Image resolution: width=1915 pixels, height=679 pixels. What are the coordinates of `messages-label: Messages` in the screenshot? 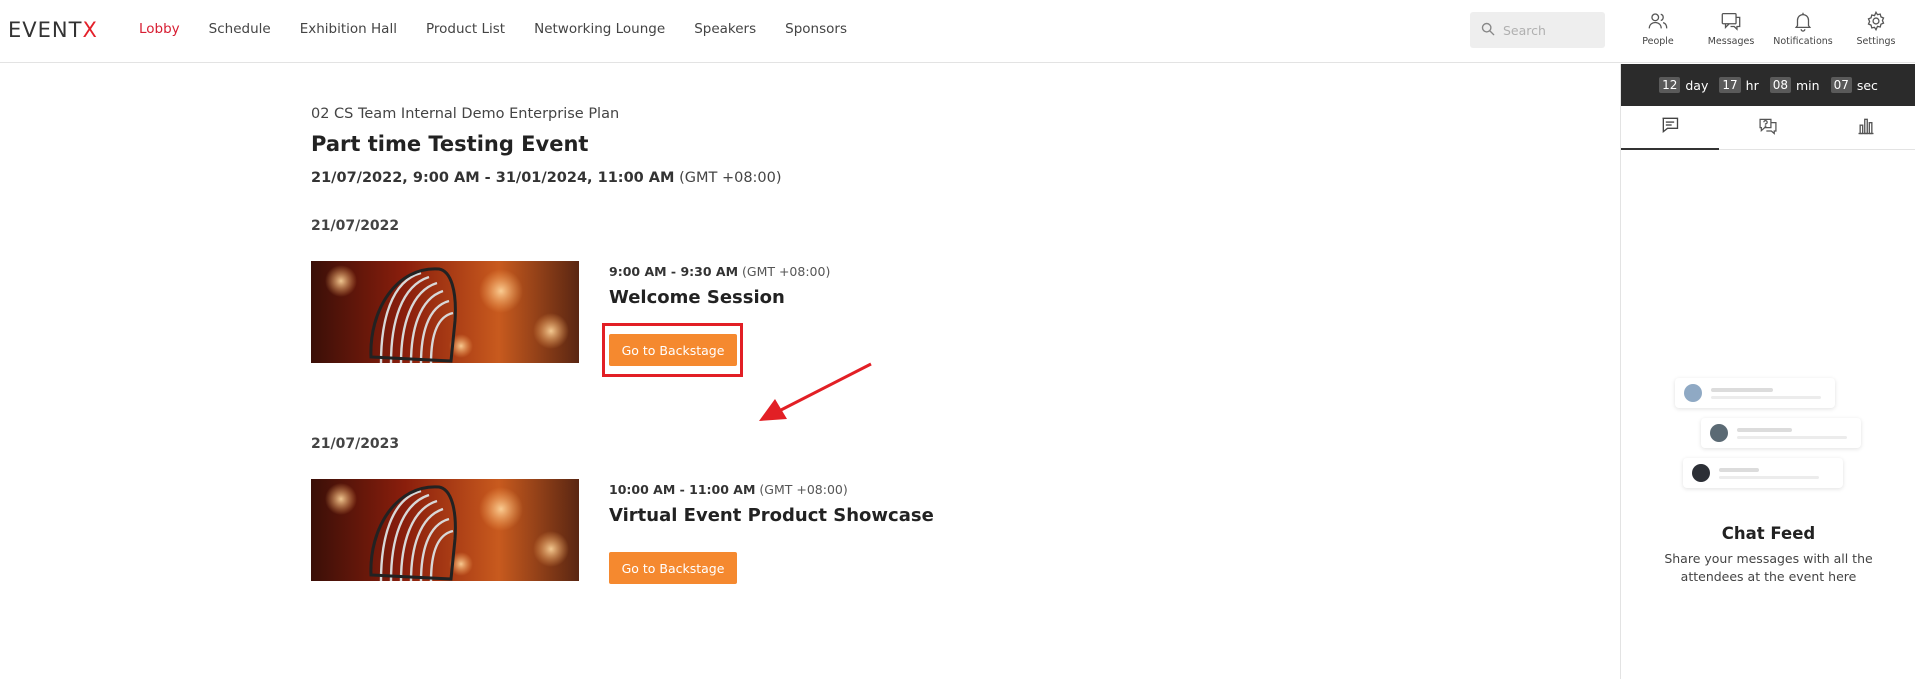 It's located at (1731, 41).